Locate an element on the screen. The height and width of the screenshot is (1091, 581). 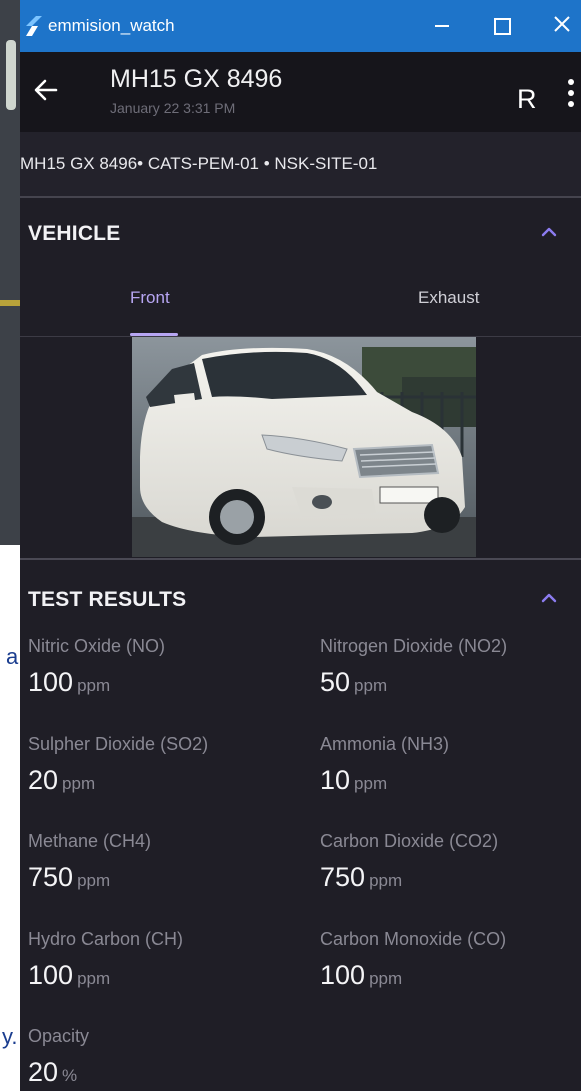
vehicle-photo-image is located at coordinates (304, 447).